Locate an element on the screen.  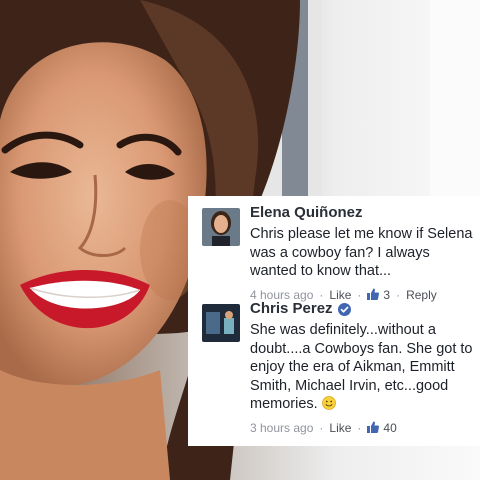
smiley-emoji-icon is located at coordinates (328, 403).